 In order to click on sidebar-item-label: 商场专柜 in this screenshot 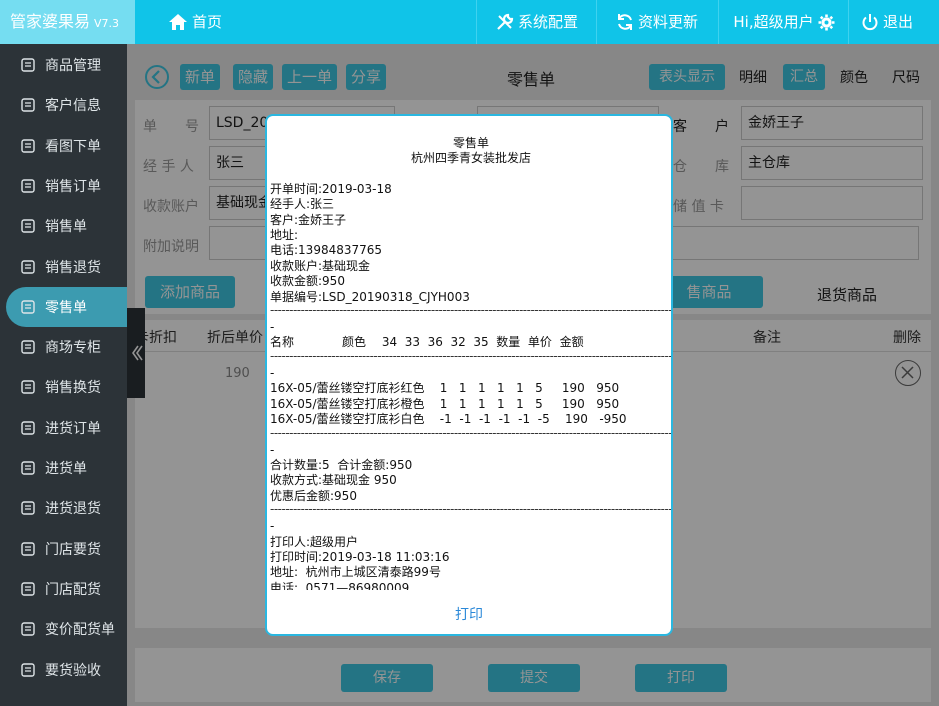, I will do `click(73, 348)`.